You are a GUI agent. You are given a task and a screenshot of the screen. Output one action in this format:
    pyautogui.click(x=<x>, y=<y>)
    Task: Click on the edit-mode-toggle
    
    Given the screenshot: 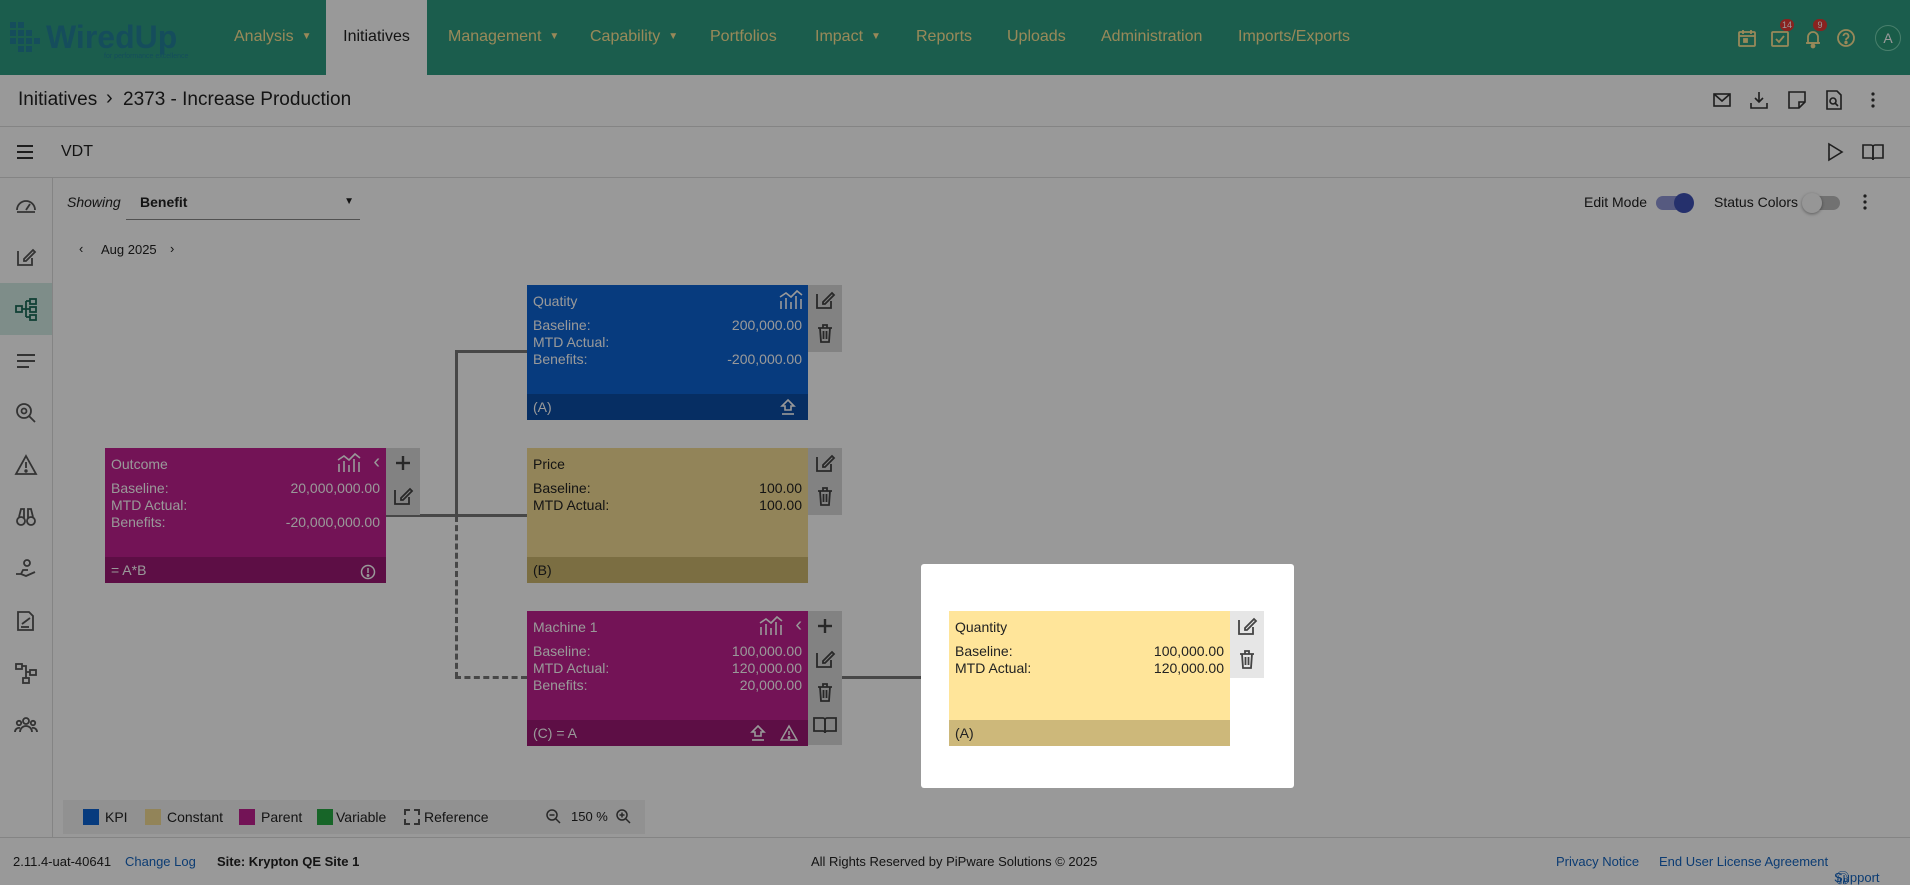 What is the action you would take?
    pyautogui.click(x=1675, y=203)
    